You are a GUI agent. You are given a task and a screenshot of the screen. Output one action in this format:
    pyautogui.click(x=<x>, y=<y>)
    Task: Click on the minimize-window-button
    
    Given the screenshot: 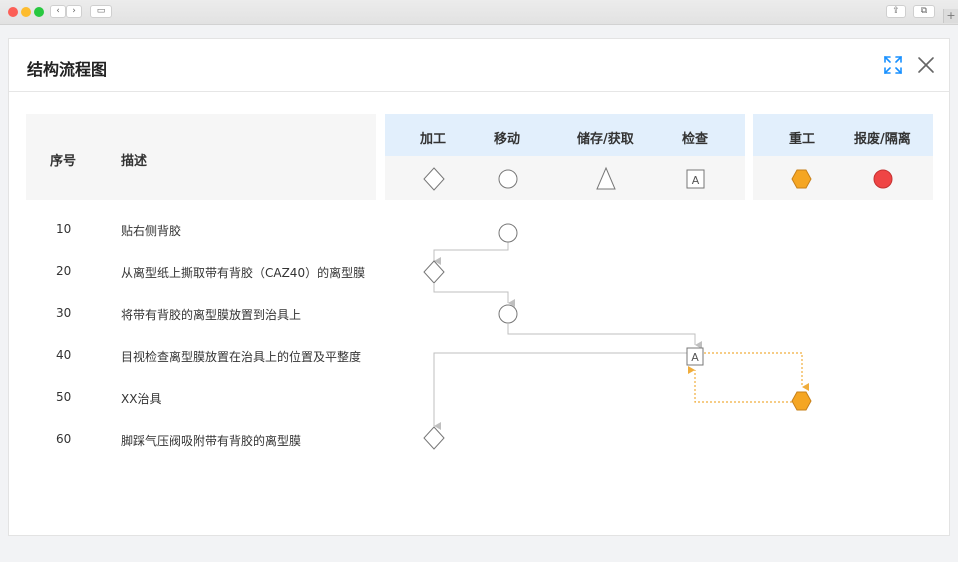 What is the action you would take?
    pyautogui.click(x=26, y=12)
    